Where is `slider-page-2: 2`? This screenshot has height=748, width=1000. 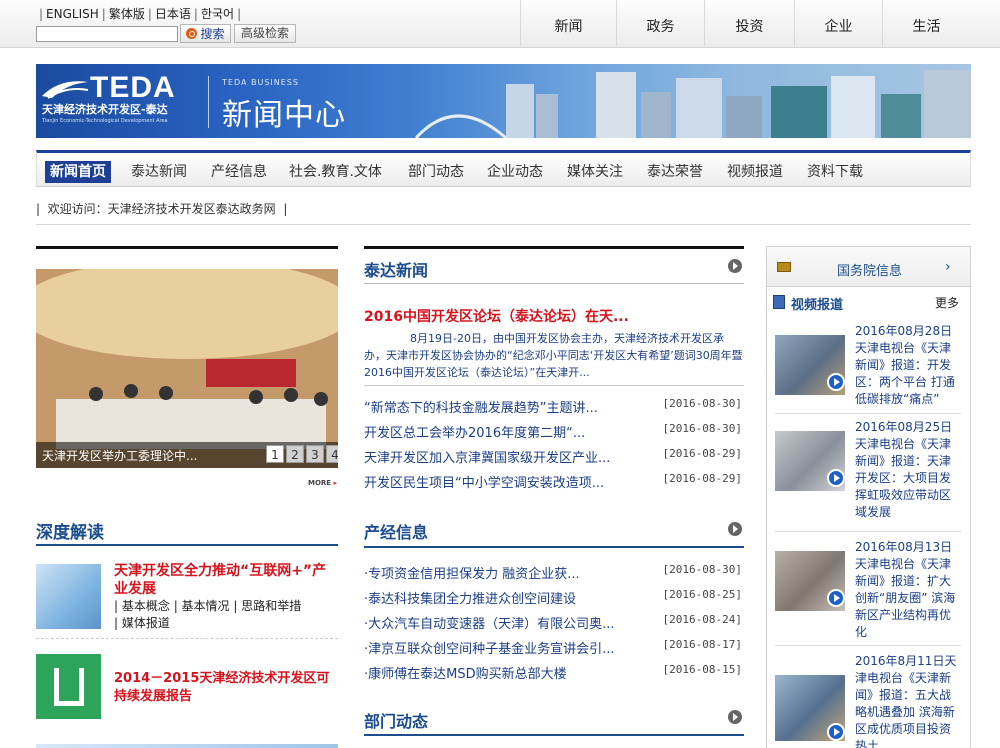
slider-page-2: 2 is located at coordinates (295, 454).